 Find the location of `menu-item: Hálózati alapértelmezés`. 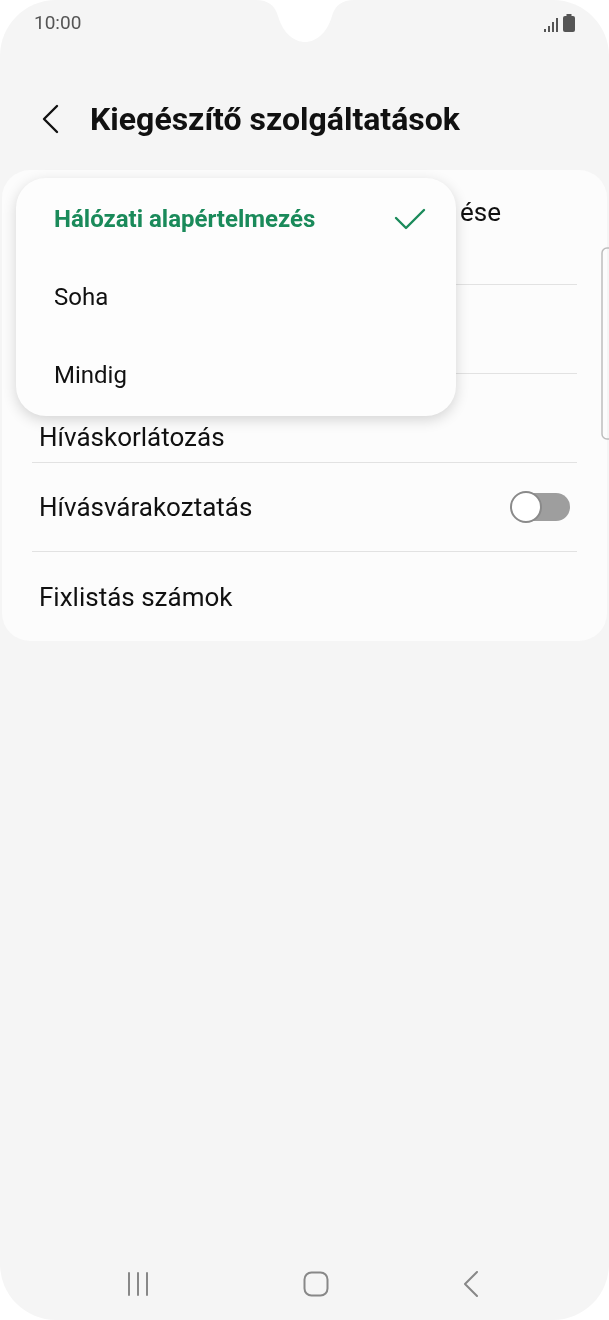

menu-item: Hálózati alapértelmezés is located at coordinates (236, 219).